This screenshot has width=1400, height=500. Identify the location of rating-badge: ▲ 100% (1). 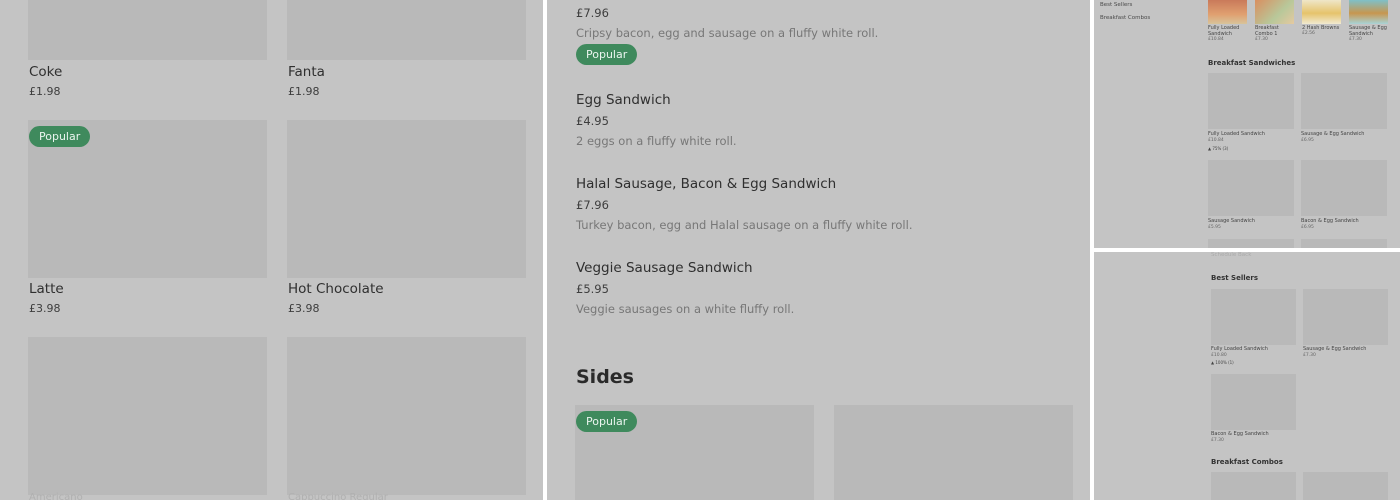
(1222, 362).